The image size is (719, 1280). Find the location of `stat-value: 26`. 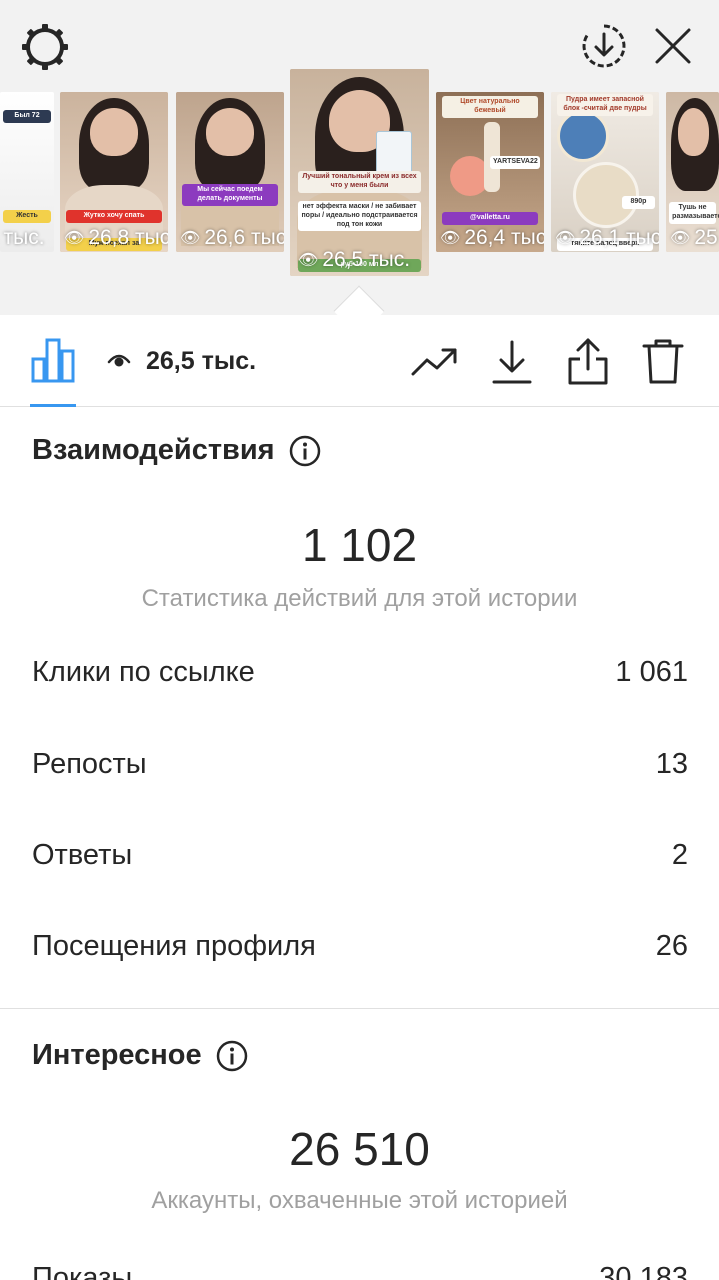

stat-value: 26 is located at coordinates (671, 946).